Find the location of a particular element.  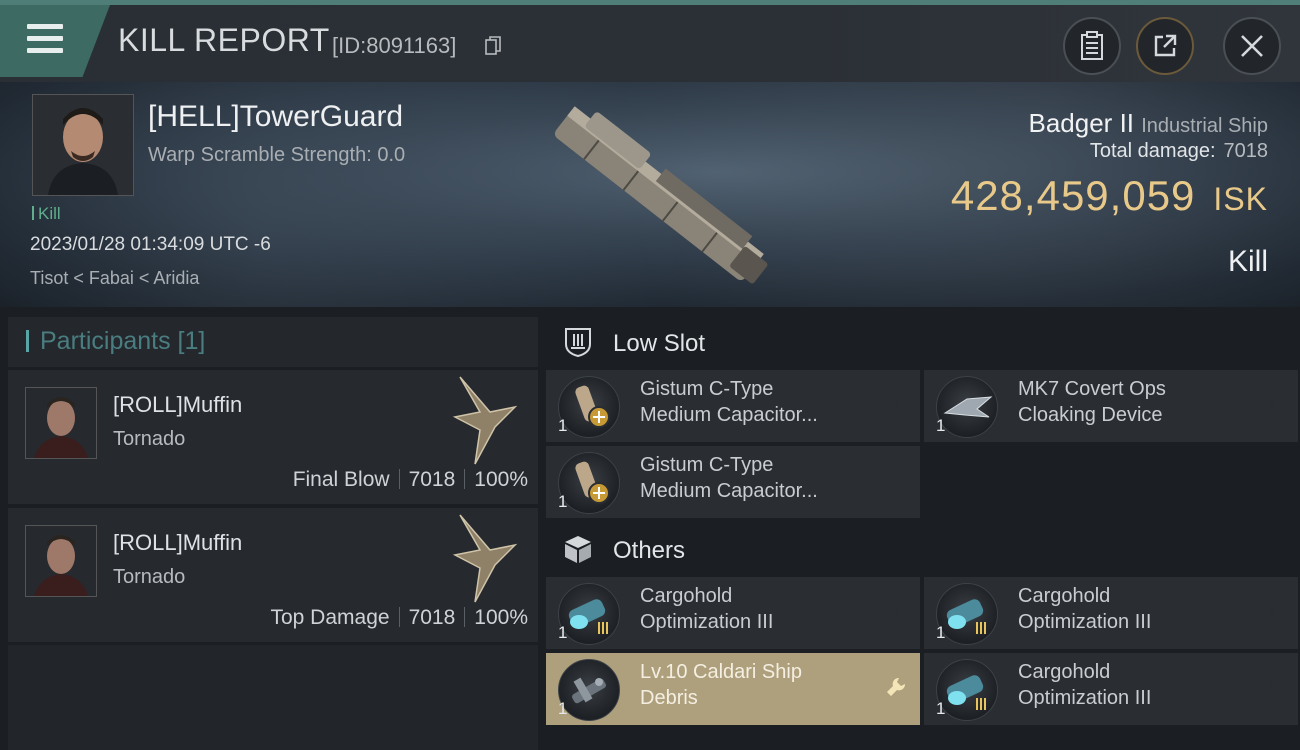

close-button is located at coordinates (1252, 46).